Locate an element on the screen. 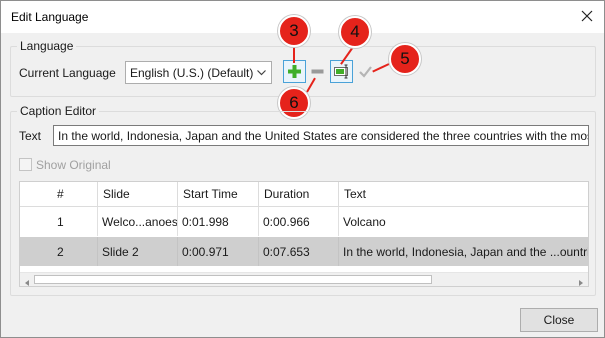 The height and width of the screenshot is (338, 605). show-original-label: Show Original is located at coordinates (73, 165).